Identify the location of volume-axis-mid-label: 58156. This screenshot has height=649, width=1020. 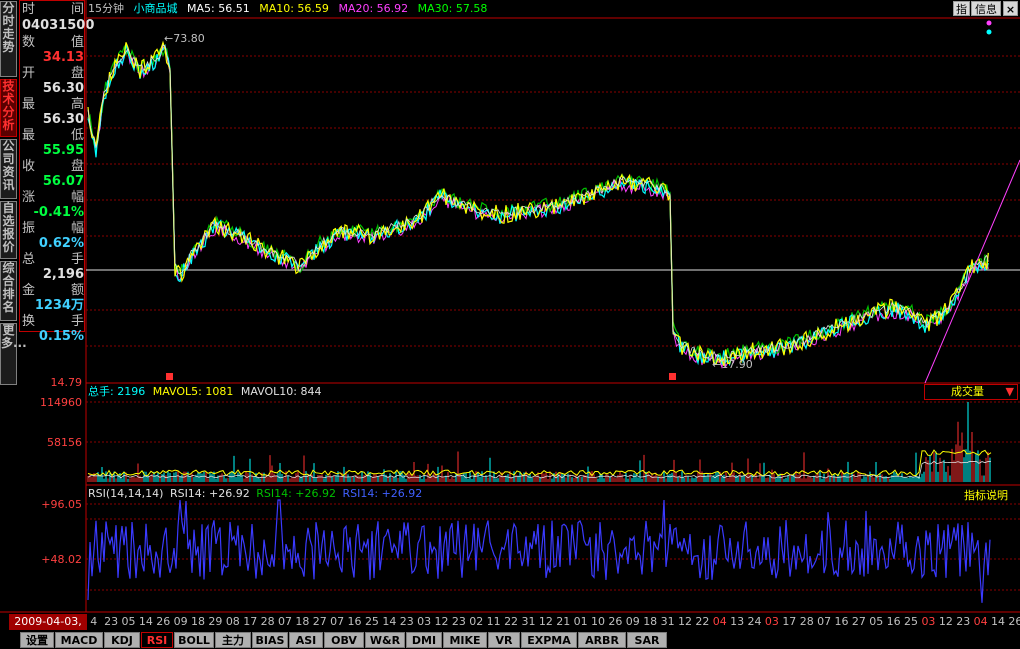
(64, 442).